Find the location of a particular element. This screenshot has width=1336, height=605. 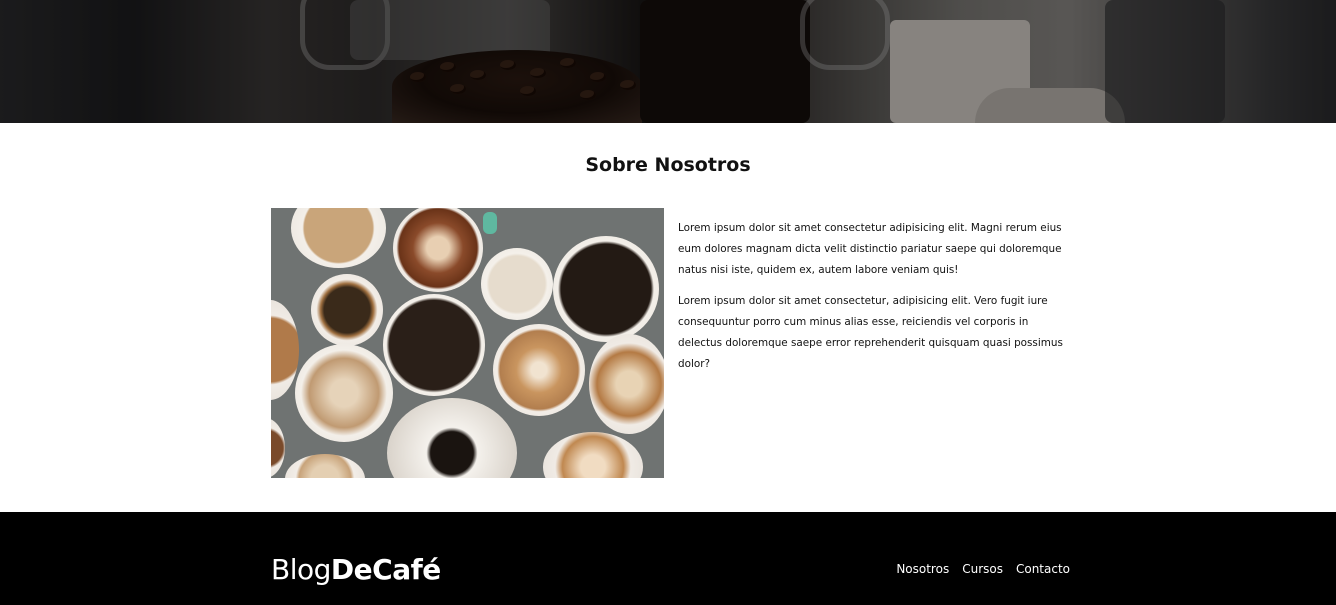

logo-text-light: Blog is located at coordinates (301, 569).